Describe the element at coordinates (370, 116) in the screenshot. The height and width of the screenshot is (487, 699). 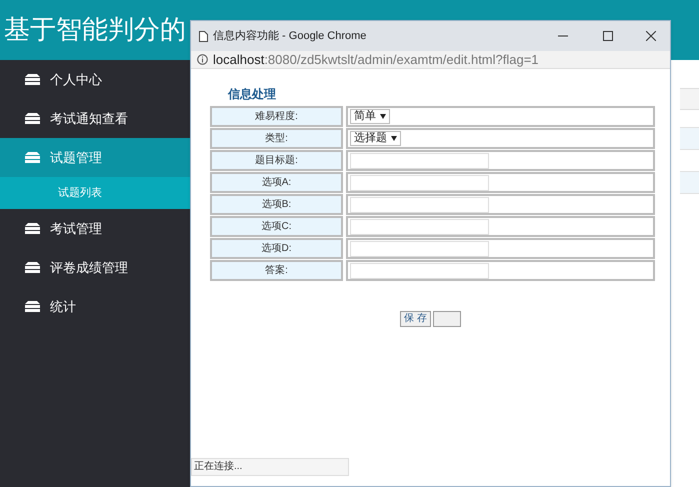
I see `dropdown: 简单` at that location.